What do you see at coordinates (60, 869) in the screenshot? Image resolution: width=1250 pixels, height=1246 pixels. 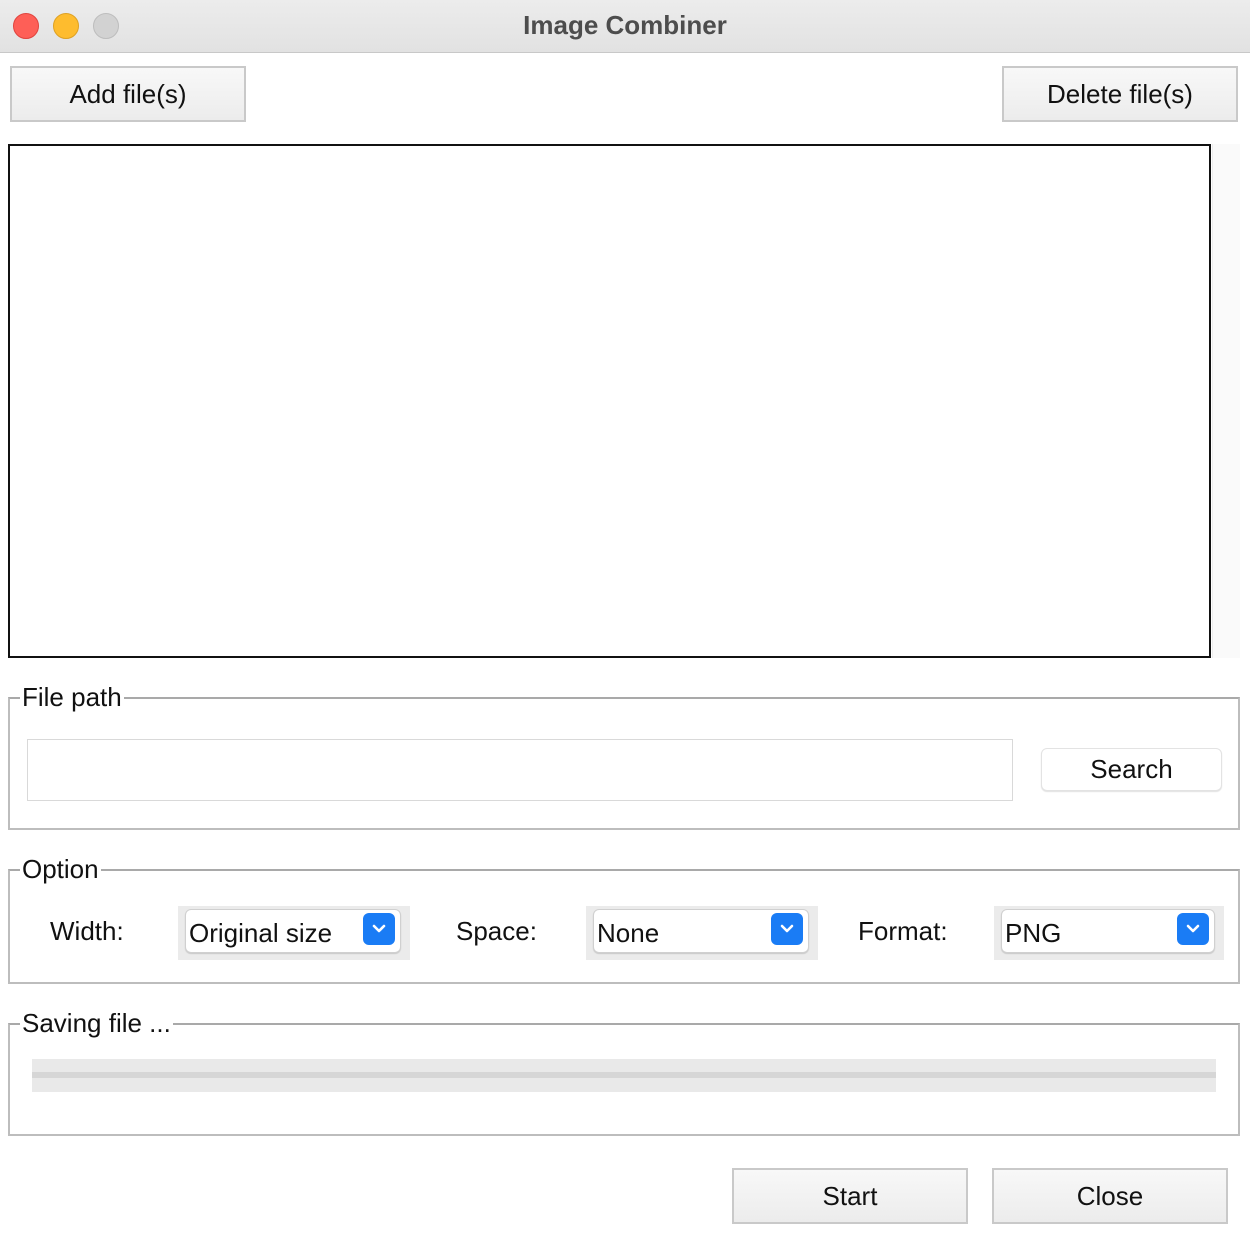 I see `option-group-label: Option` at bounding box center [60, 869].